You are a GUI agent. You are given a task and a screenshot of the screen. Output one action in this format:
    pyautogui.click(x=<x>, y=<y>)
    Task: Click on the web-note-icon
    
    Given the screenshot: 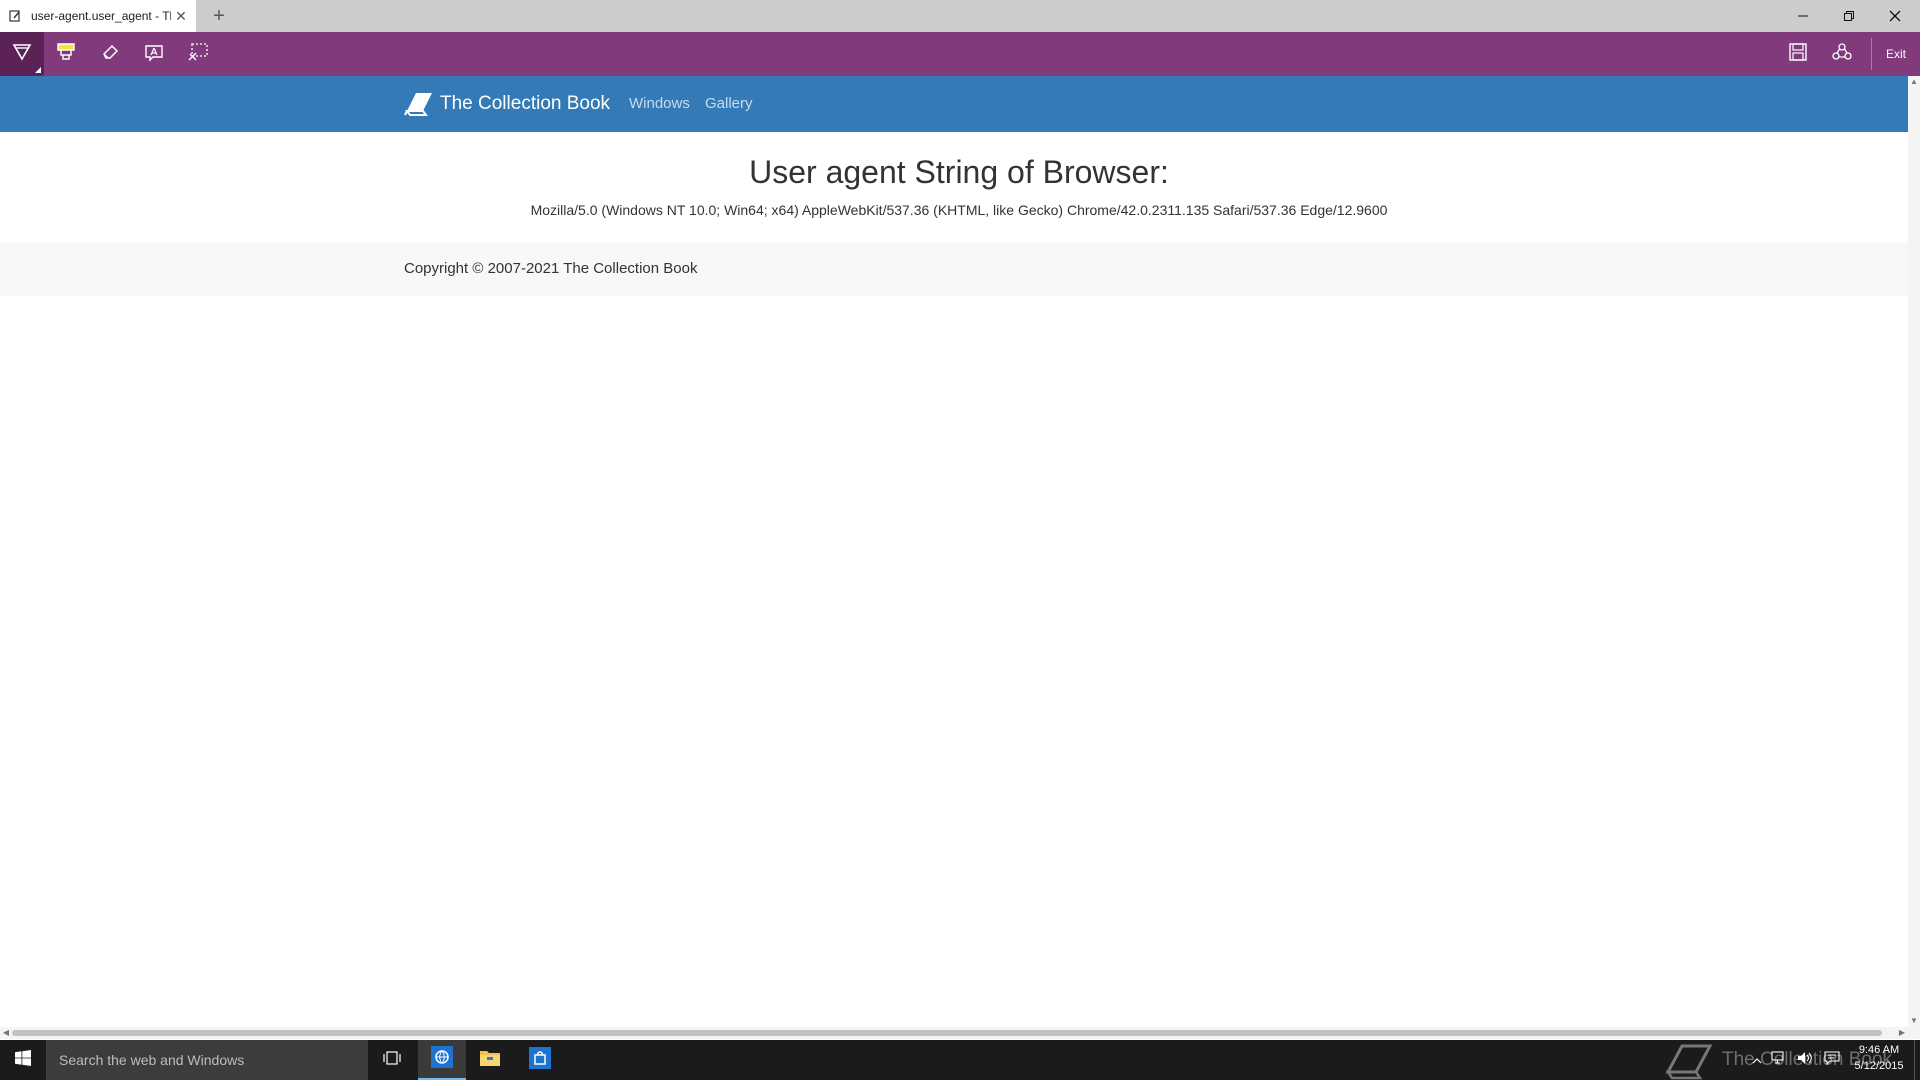 What is the action you would take?
    pyautogui.click(x=16, y=16)
    